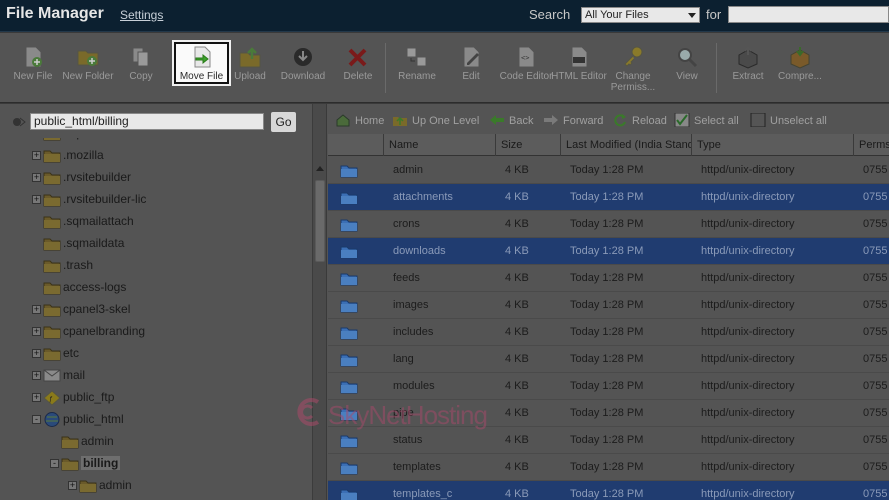 The width and height of the screenshot is (889, 500). I want to click on column-header-size: Size, so click(527, 145).